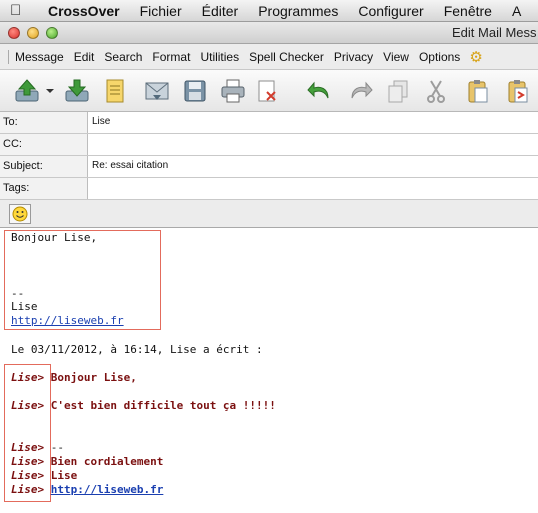 This screenshot has height=513, width=538. I want to click on cut-icon, so click(436, 91).